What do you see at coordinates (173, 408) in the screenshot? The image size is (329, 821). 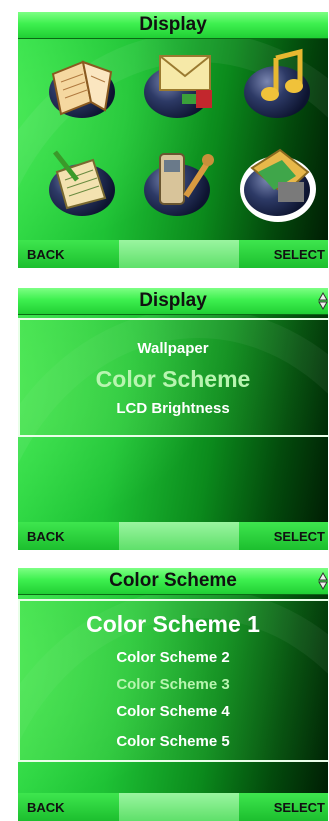 I see `menu-item-lcd-brightness: LCD Brightness` at bounding box center [173, 408].